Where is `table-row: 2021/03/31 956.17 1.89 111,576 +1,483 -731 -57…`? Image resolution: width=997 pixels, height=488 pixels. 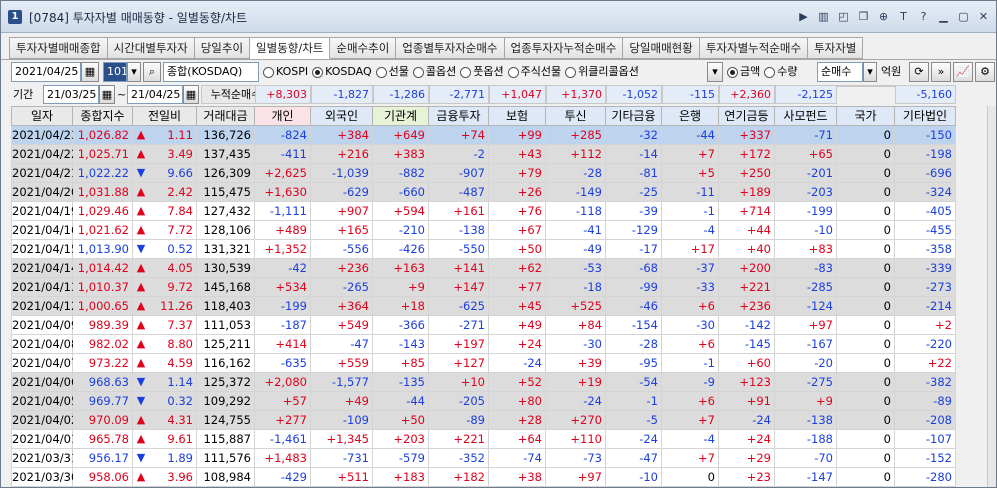
table-row: 2021/03/31 956.17 1.89 111,576 +1,483 -731 -57… is located at coordinates (483, 458).